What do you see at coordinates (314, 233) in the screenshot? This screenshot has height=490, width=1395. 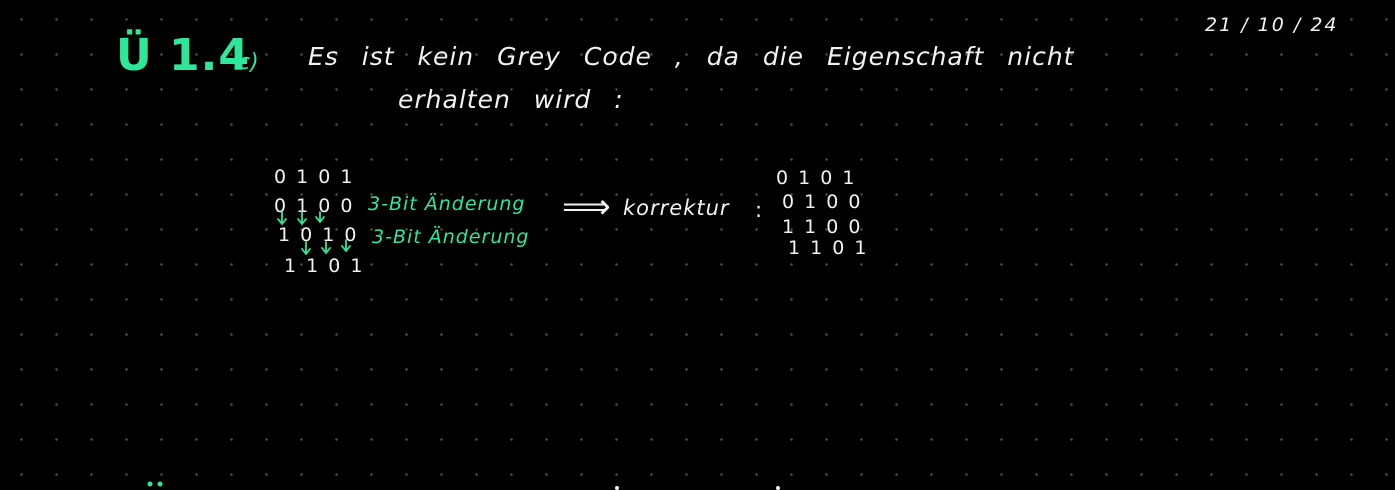 I see `bit-change-arrows` at bounding box center [314, 233].